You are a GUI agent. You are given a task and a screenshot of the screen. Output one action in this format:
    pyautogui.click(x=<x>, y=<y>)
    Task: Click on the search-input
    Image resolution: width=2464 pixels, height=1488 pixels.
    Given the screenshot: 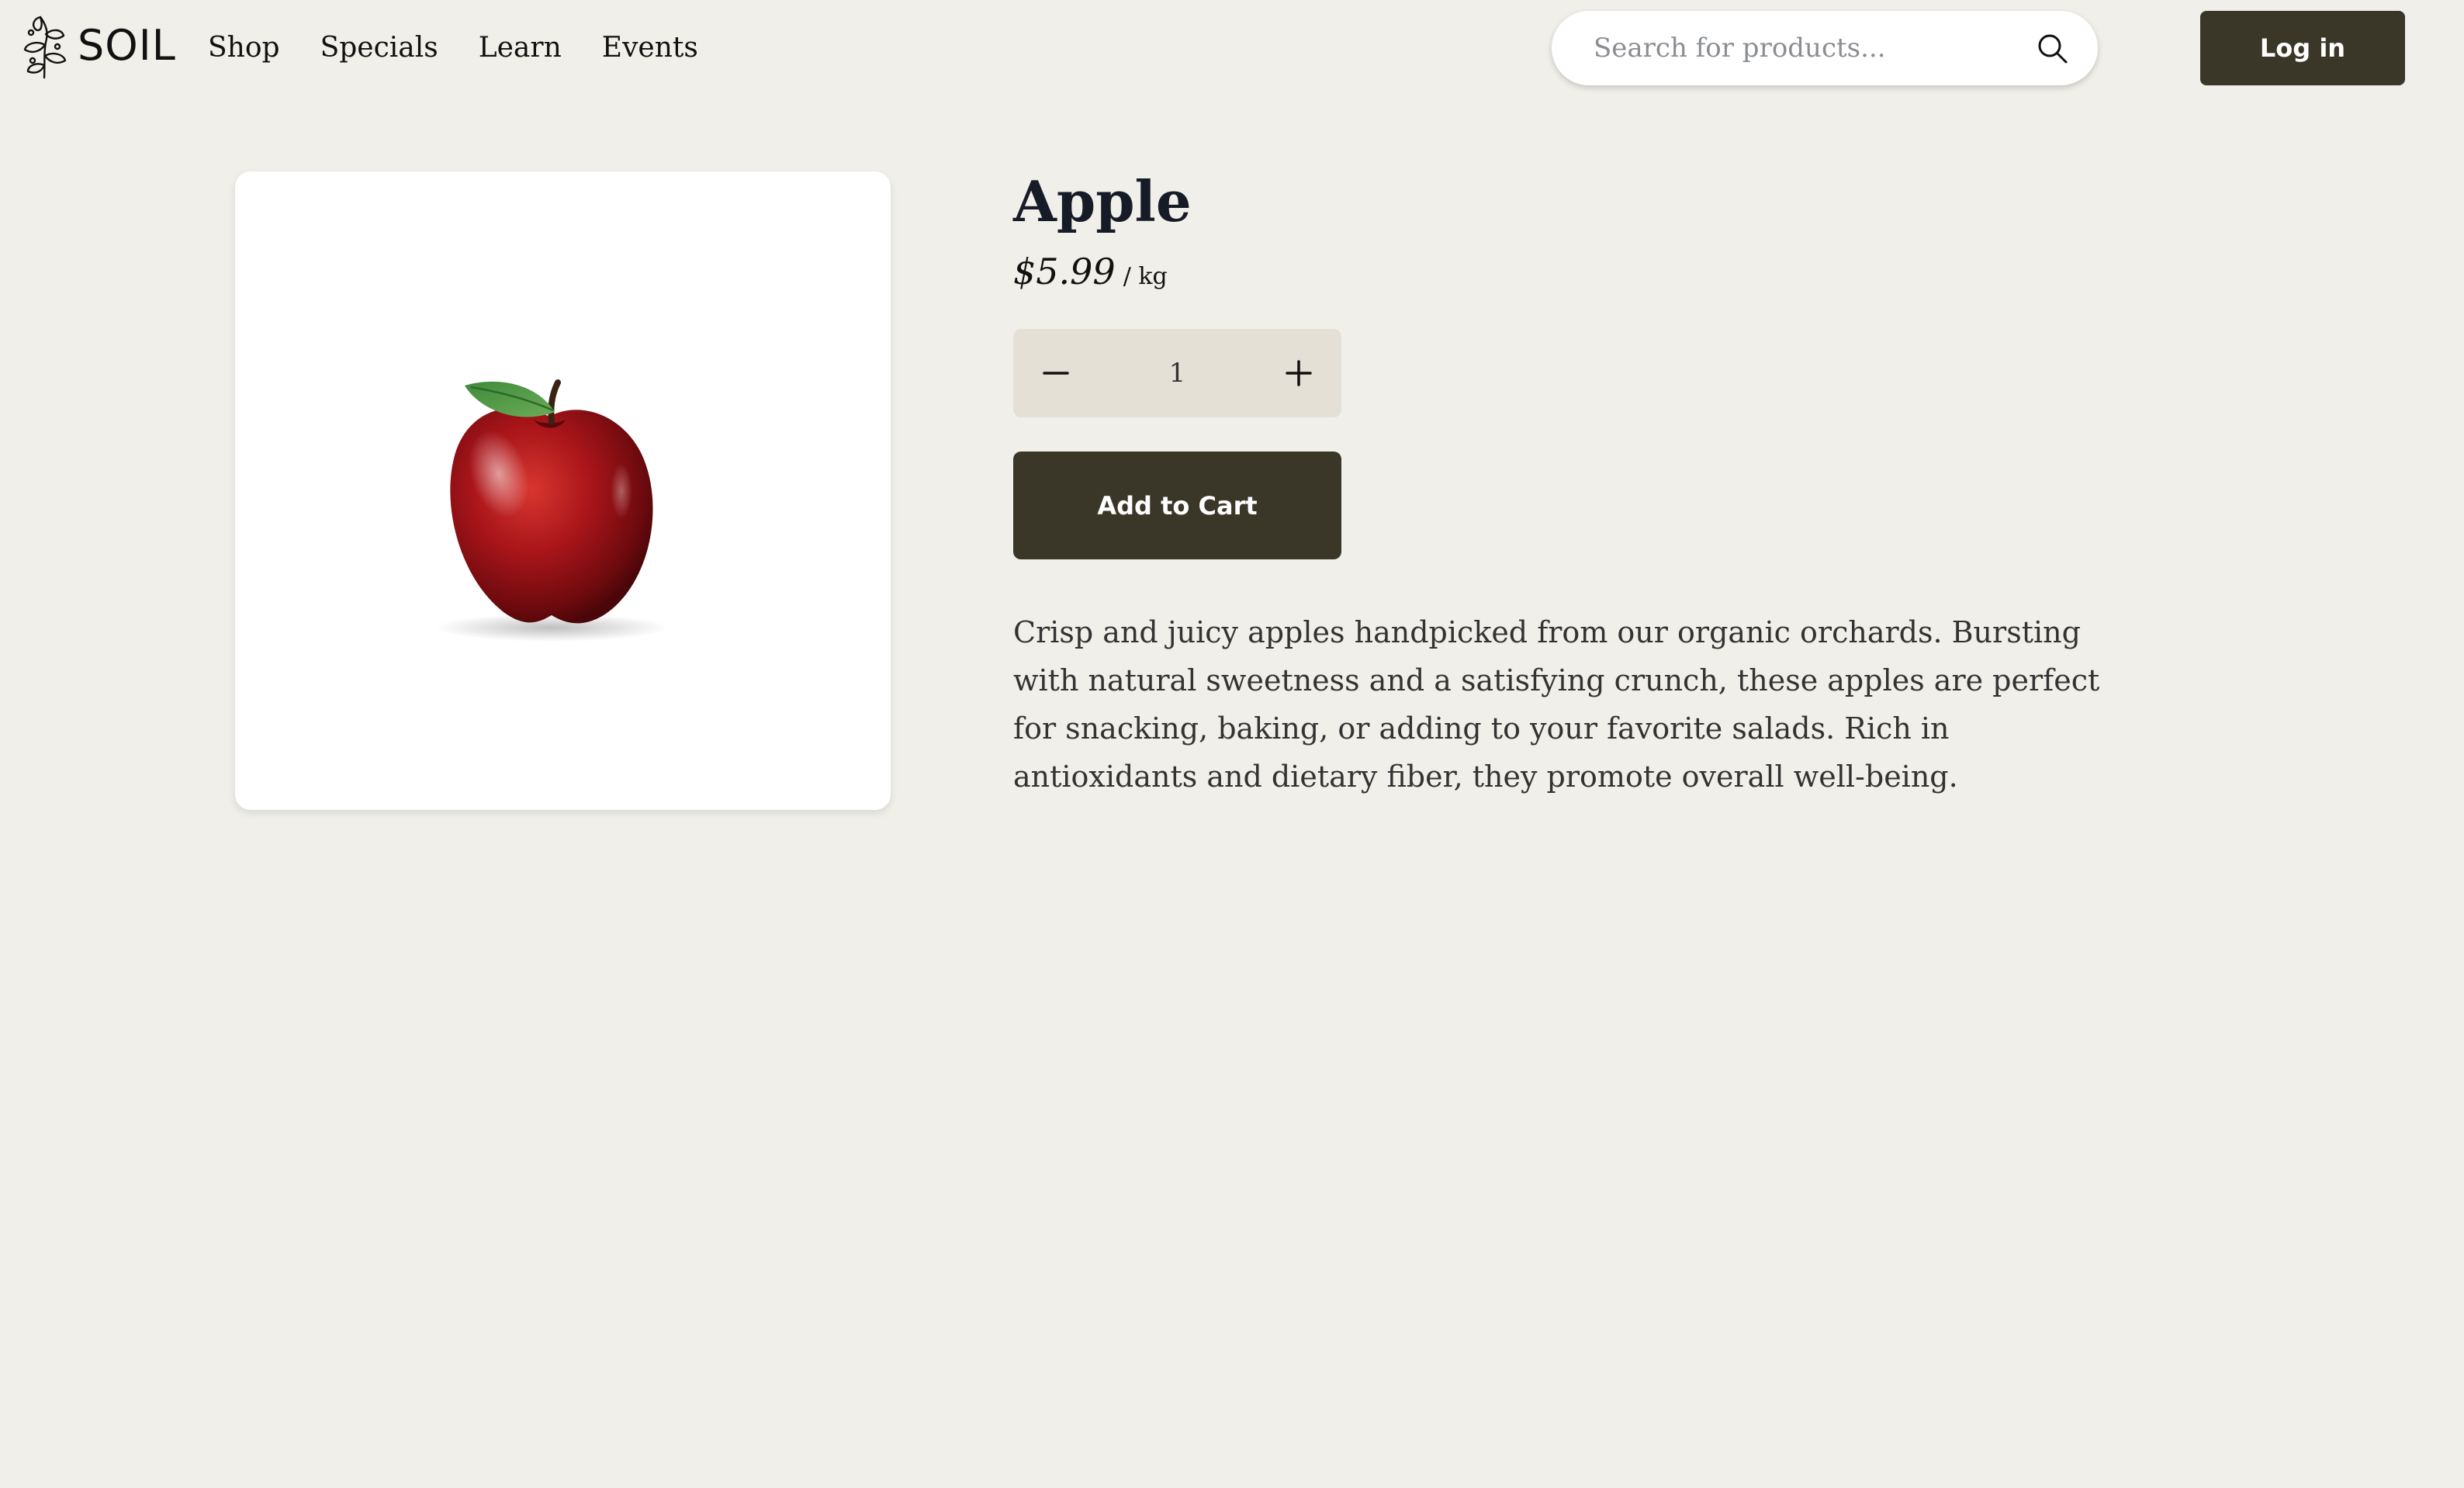 What is the action you would take?
    pyautogui.click(x=1801, y=48)
    